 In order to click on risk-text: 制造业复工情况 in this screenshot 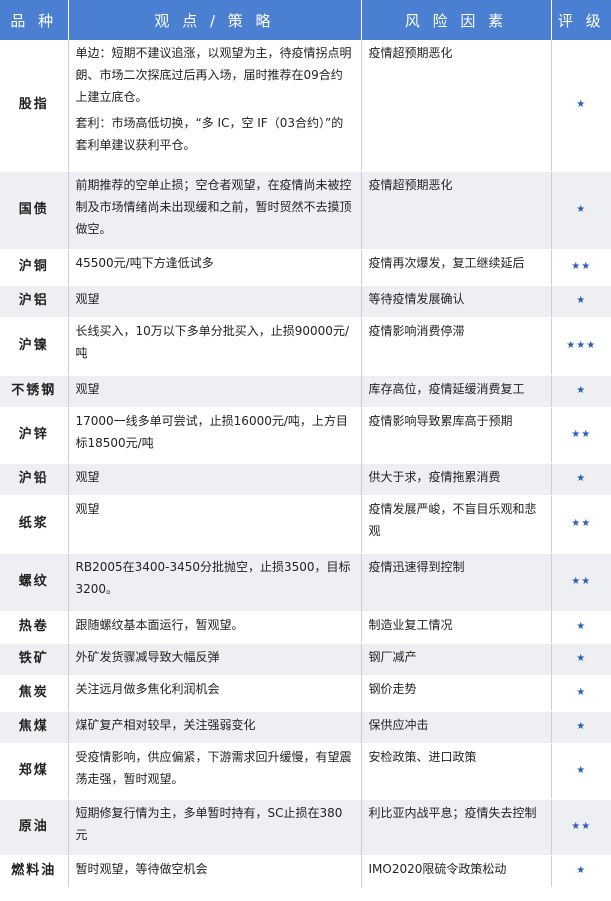, I will do `click(456, 627)`.